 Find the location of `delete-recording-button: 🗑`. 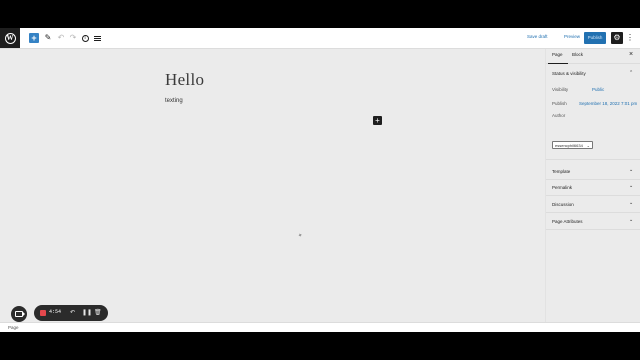

delete-recording-button: 🗑 is located at coordinates (98, 313).